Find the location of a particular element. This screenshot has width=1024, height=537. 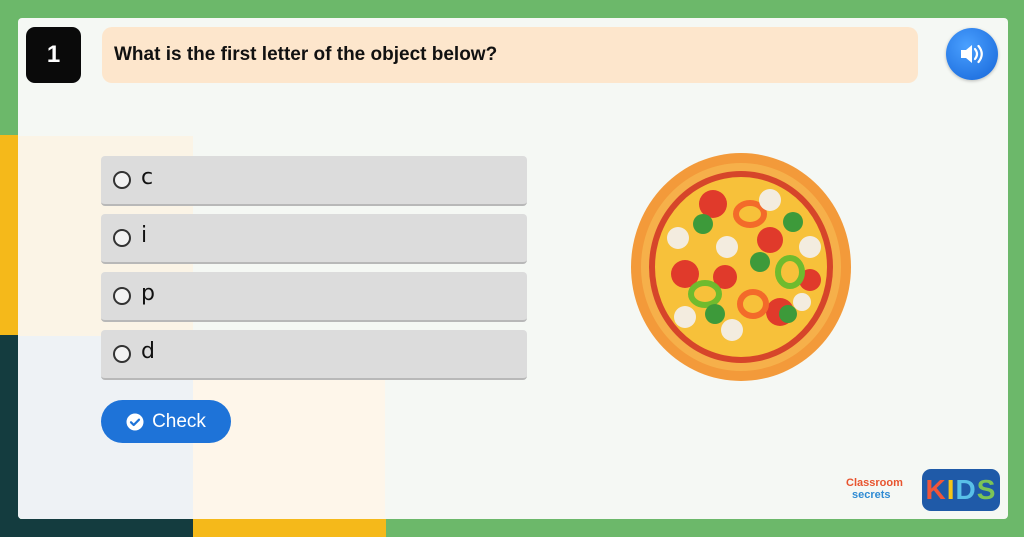

option-label: i is located at coordinates (144, 235).